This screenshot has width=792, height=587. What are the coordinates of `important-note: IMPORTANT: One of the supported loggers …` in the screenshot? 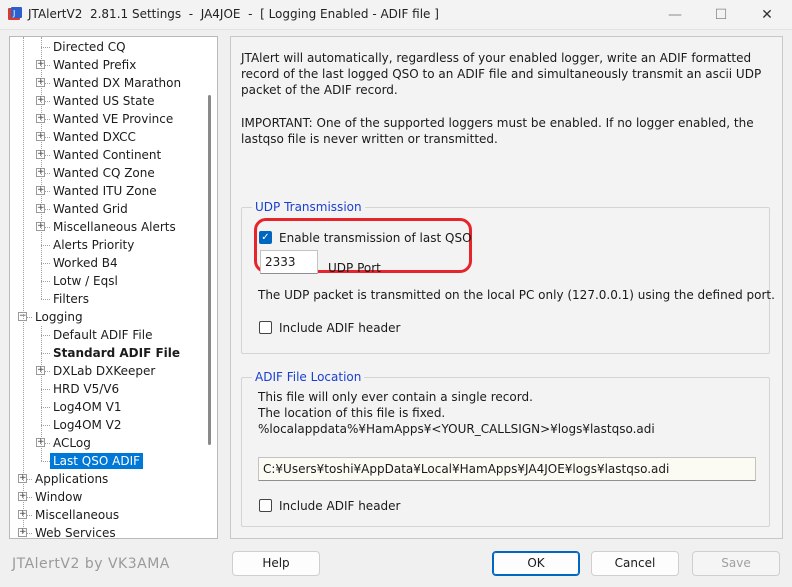 It's located at (497, 131).